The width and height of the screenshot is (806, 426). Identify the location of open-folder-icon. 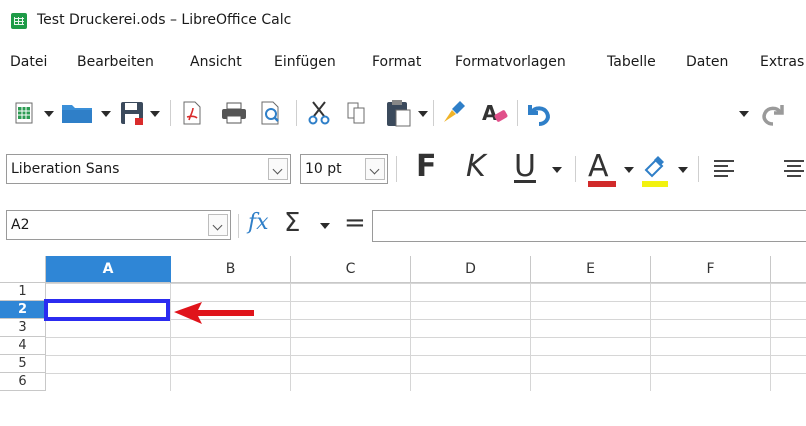
(77, 113).